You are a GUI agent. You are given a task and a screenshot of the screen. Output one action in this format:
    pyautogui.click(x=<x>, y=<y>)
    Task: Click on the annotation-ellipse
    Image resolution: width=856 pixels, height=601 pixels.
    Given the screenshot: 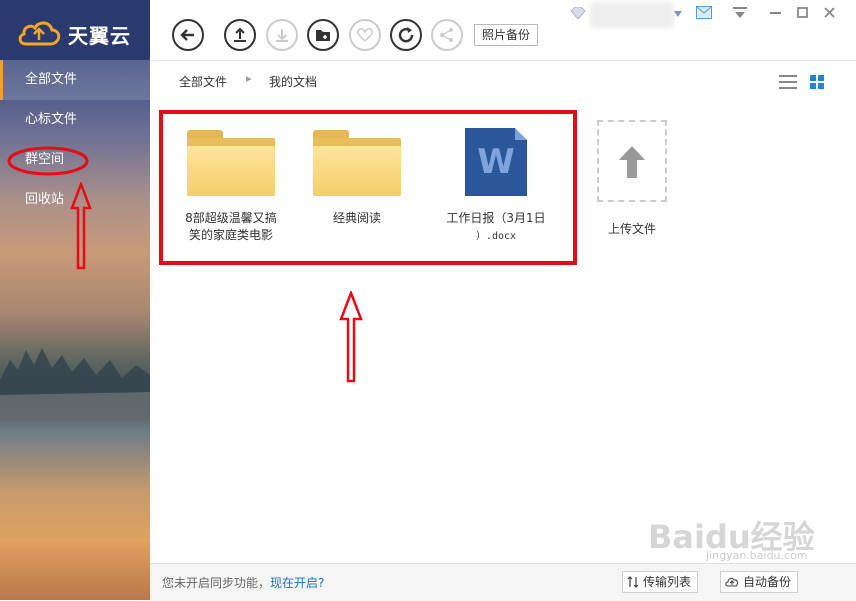 What is the action you would take?
    pyautogui.click(x=48, y=161)
    